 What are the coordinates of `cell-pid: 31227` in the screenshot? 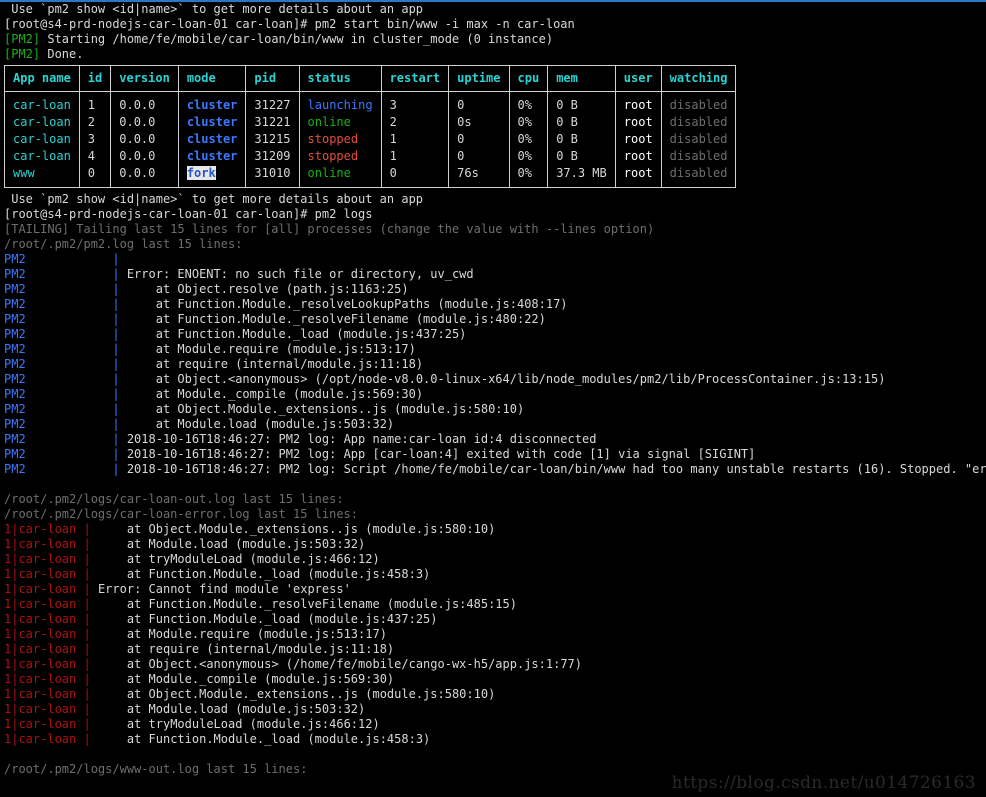 It's located at (272, 102).